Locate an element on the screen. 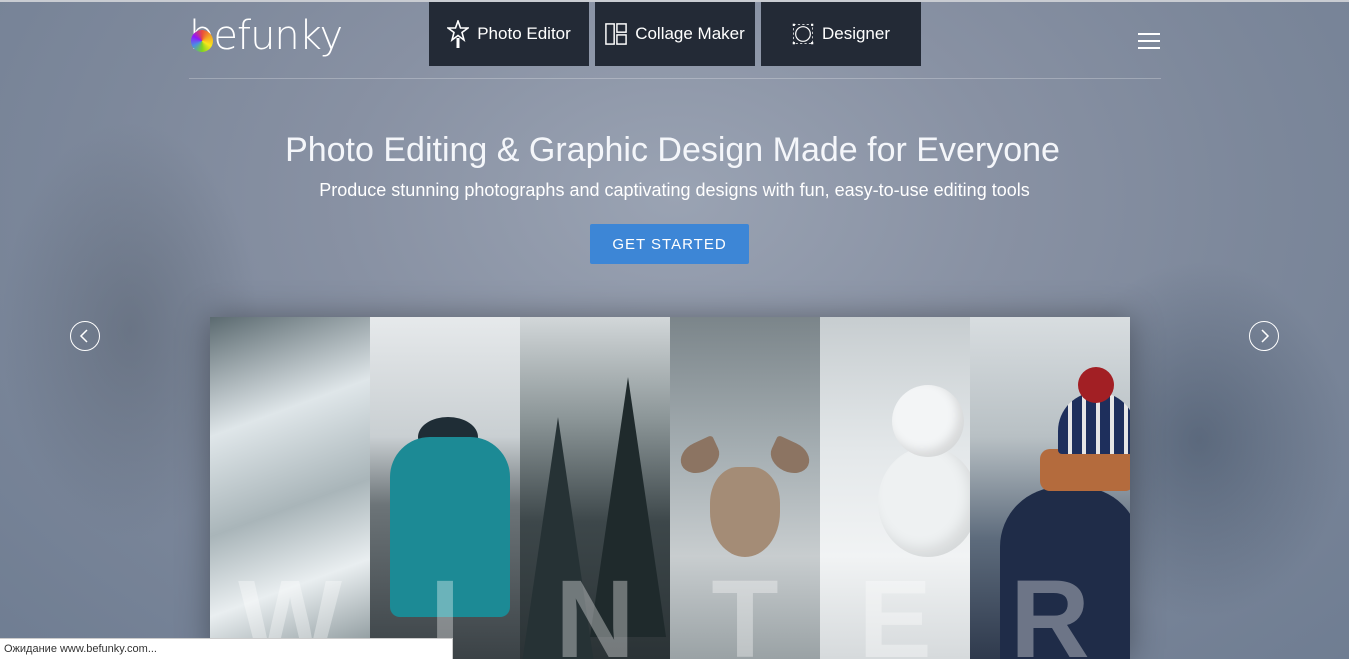  collage-grid-icon is located at coordinates (616, 34).